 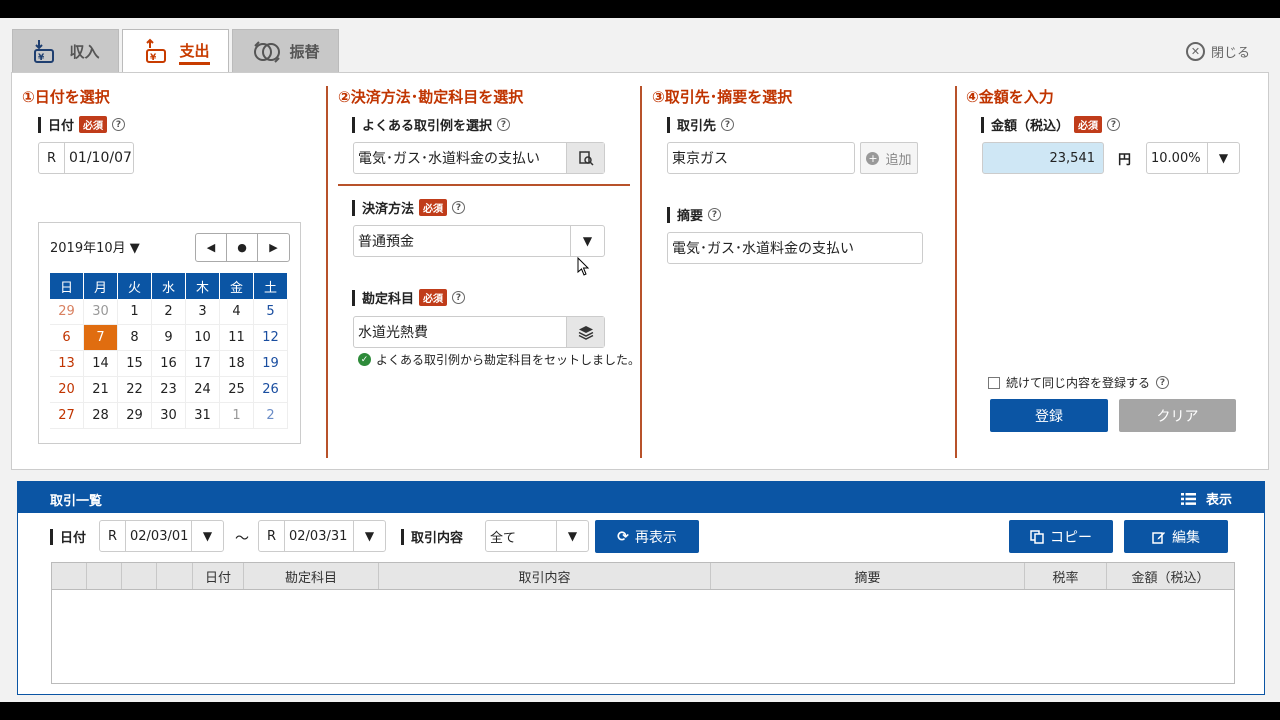 I want to click on example-select: 電気･ガス･水道料金の支払い, so click(x=479, y=158).